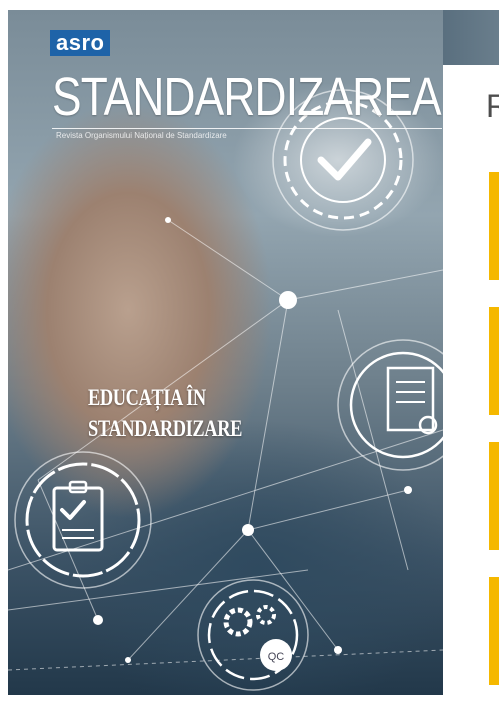  What do you see at coordinates (253, 635) in the screenshot?
I see `gears-qc-icon` at bounding box center [253, 635].